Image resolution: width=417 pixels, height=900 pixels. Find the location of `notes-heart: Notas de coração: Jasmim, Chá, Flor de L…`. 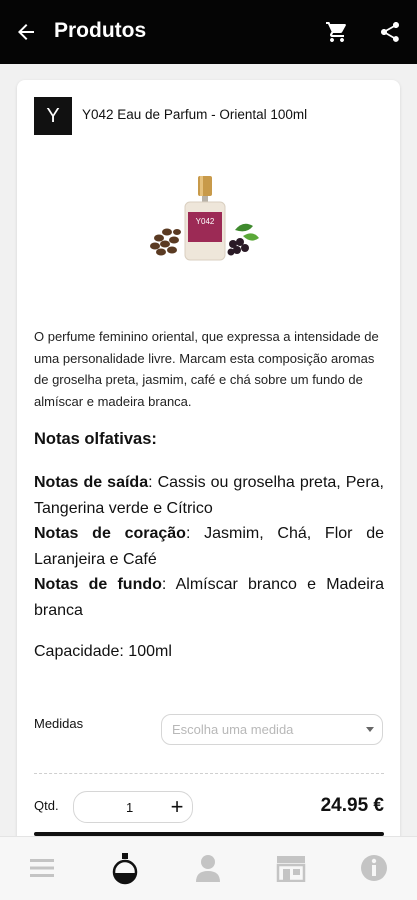

notes-heart: Notas de coração: Jasmim, Chá, Flor de L… is located at coordinates (209, 546).